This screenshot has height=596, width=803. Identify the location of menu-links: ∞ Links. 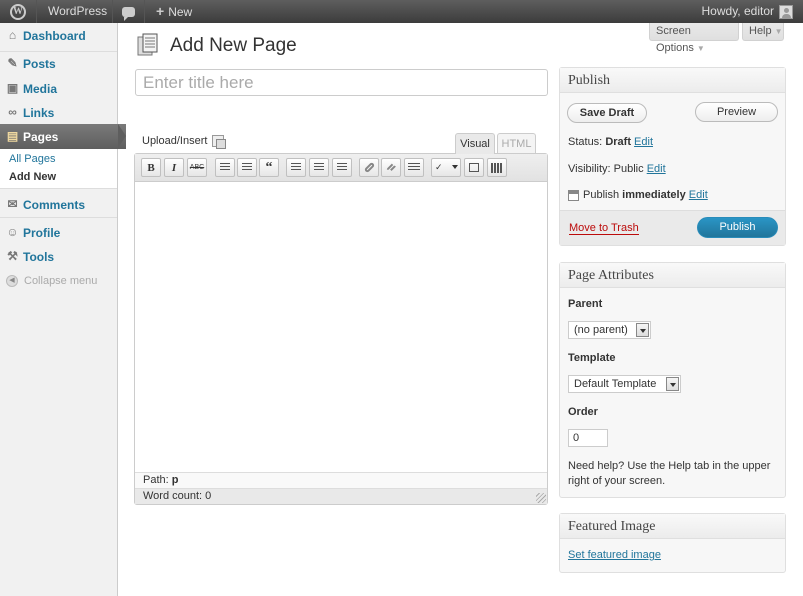
(58, 112).